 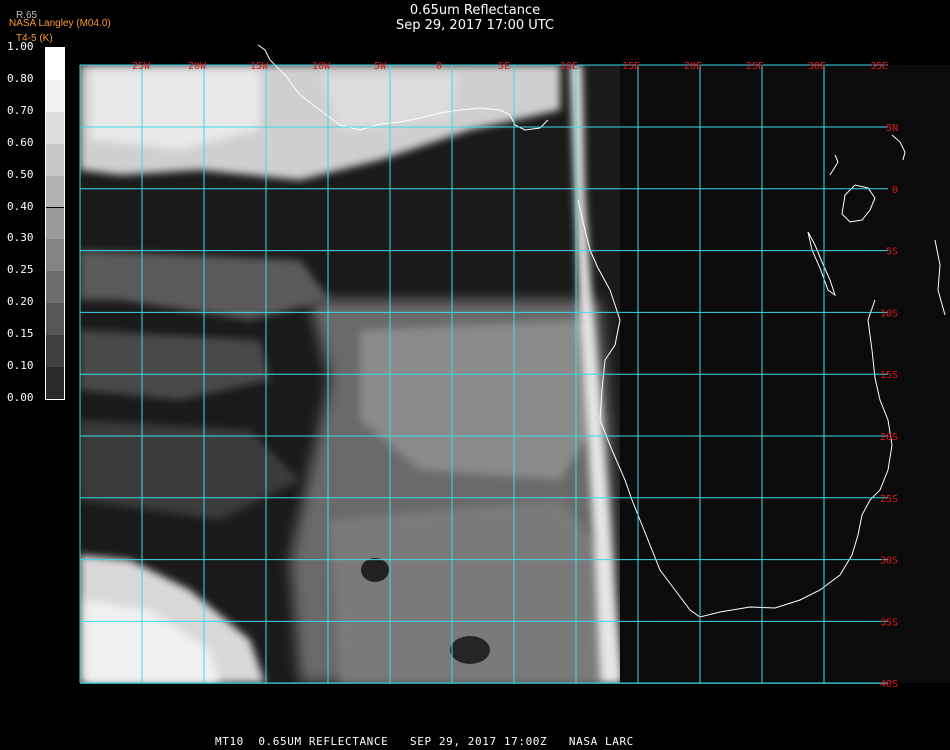 I want to click on longitude-label: 15E, so click(x=631, y=66).